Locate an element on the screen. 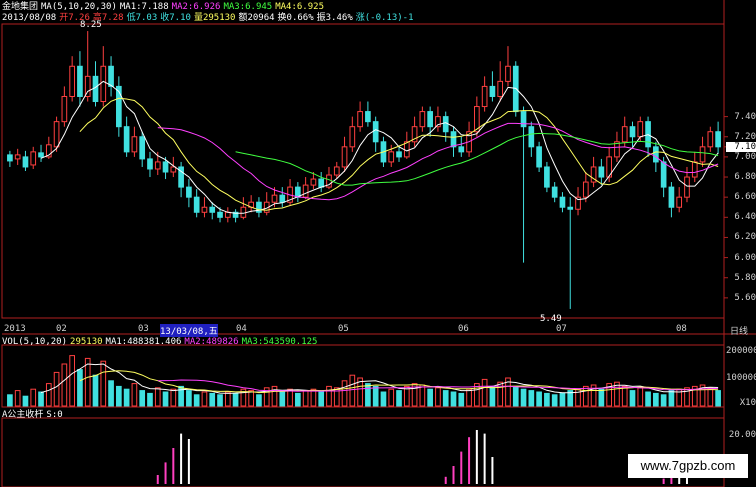 The height and width of the screenshot is (487, 756). date-label: 13/03/08,五 is located at coordinates (189, 330).